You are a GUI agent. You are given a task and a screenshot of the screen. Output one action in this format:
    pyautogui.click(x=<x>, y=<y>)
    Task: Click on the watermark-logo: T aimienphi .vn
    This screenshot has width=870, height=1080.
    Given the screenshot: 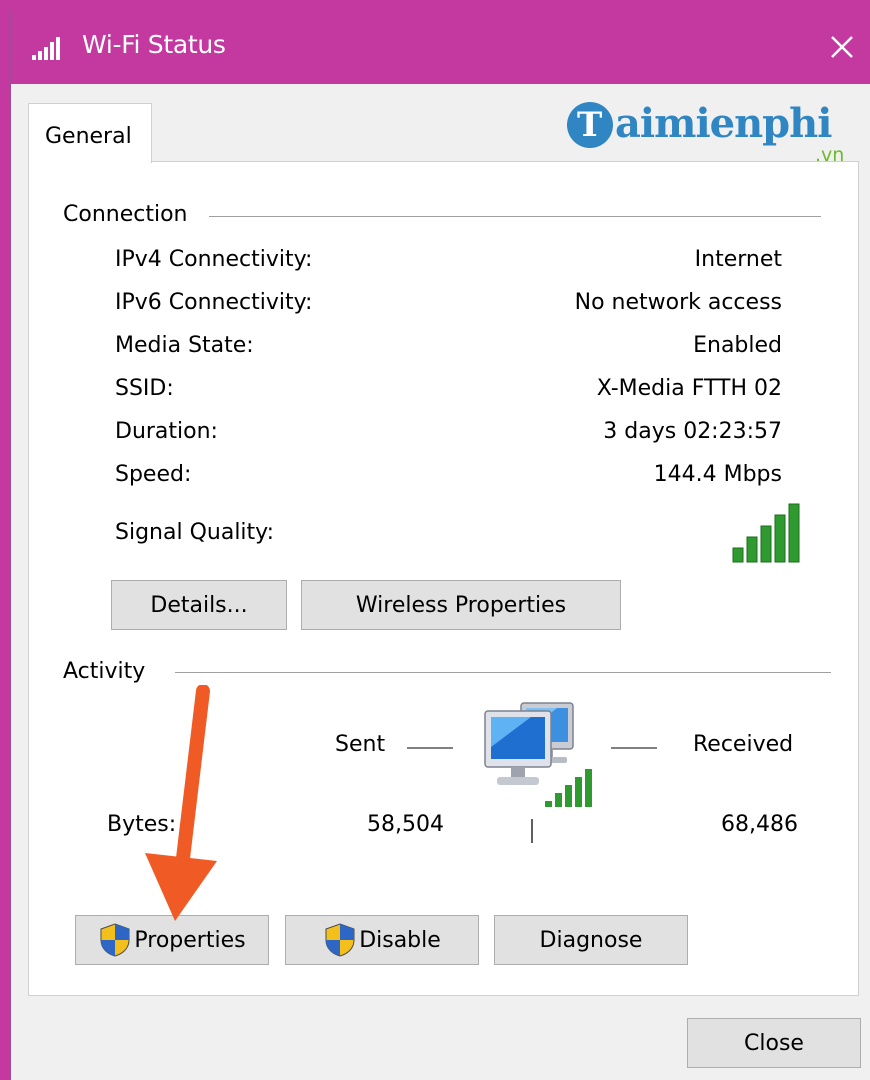 What is the action you would take?
    pyautogui.click(x=717, y=131)
    